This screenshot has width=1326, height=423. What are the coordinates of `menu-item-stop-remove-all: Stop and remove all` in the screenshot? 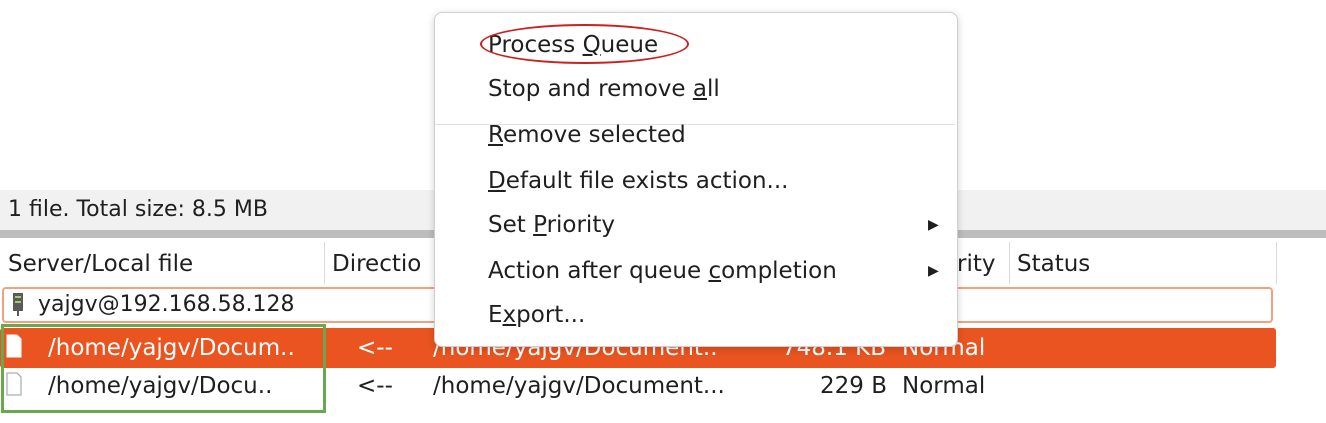 It's located at (695, 89).